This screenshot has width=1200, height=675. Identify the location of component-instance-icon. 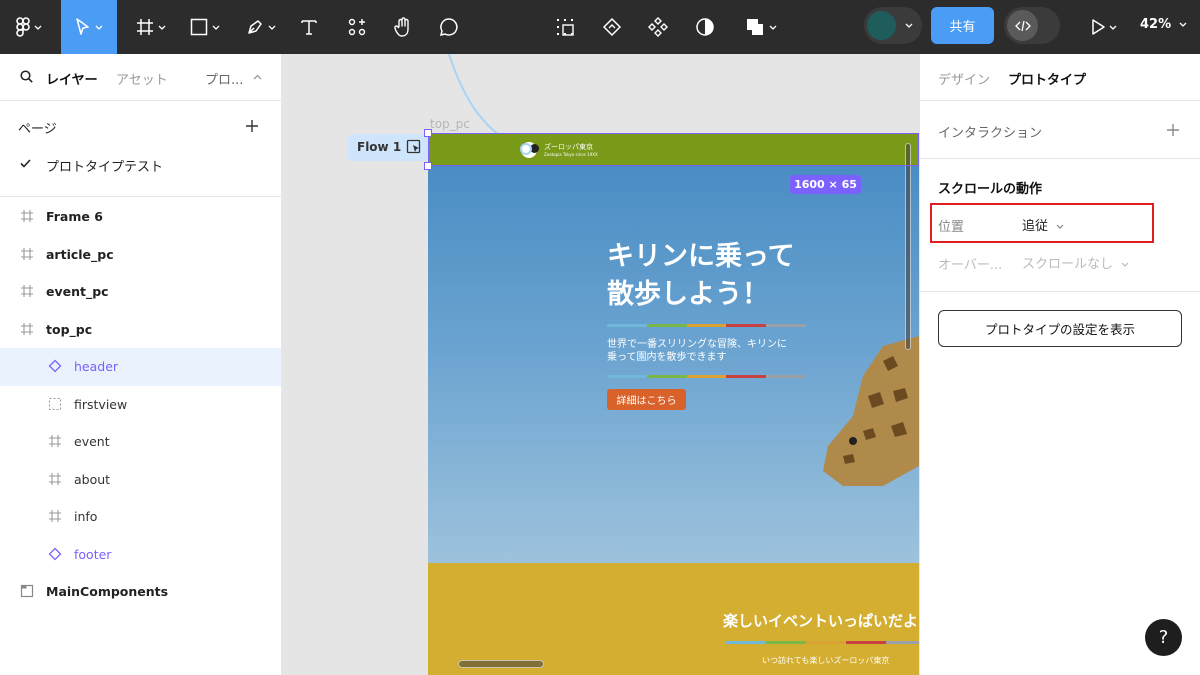
(55, 554).